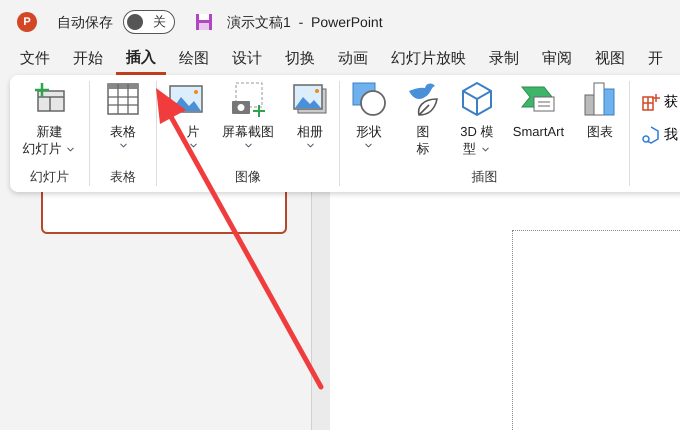  I want to click on ribbon-tab: 幻灯片放映, so click(428, 59).